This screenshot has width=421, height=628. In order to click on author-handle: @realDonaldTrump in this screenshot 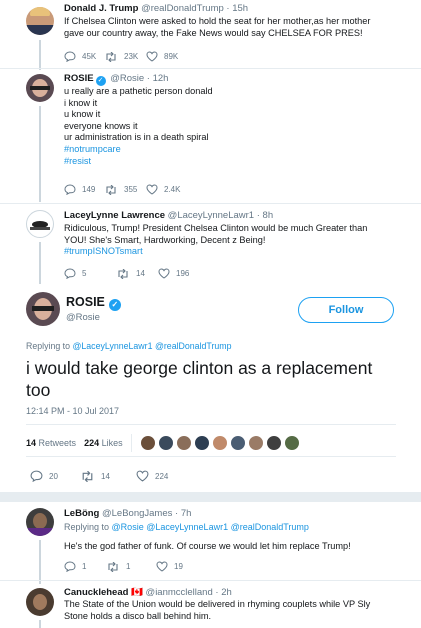, I will do `click(182, 8)`.